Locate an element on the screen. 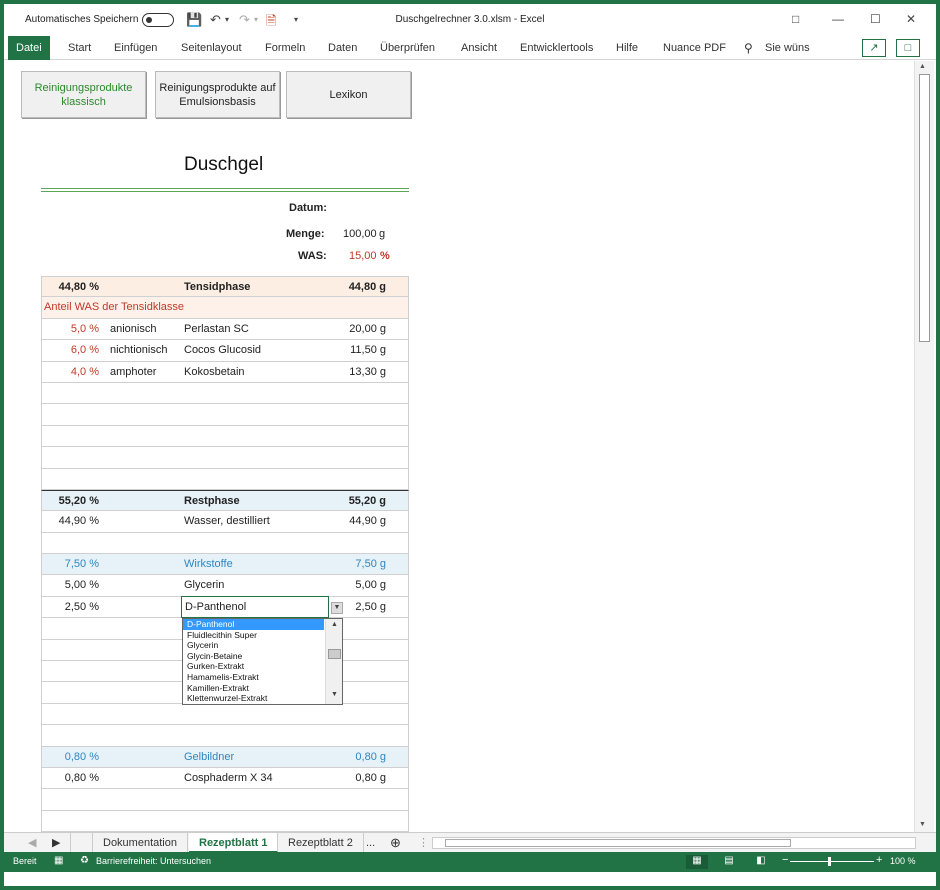 This screenshot has height=890, width=940. zoom-level: 100 % is located at coordinates (903, 861).